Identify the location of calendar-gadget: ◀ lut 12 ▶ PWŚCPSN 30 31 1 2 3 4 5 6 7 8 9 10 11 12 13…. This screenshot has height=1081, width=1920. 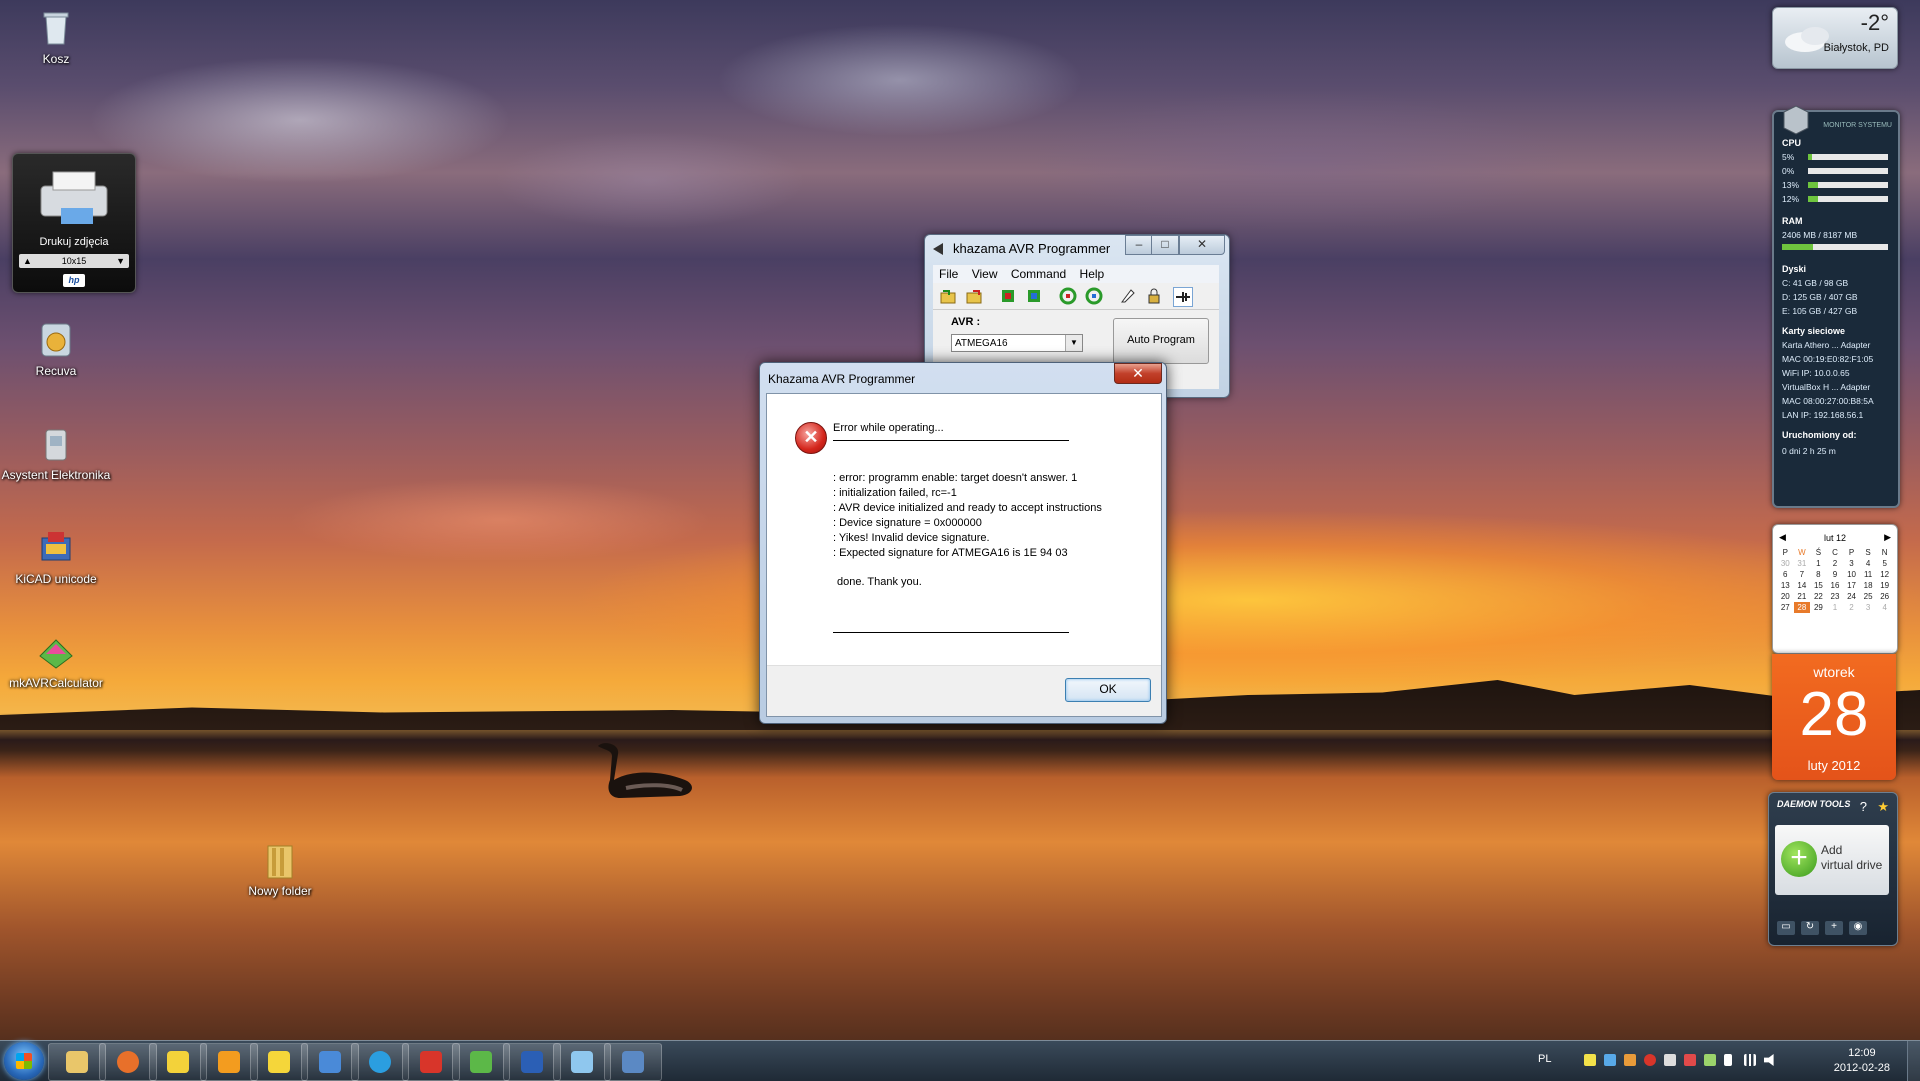
(1835, 589).